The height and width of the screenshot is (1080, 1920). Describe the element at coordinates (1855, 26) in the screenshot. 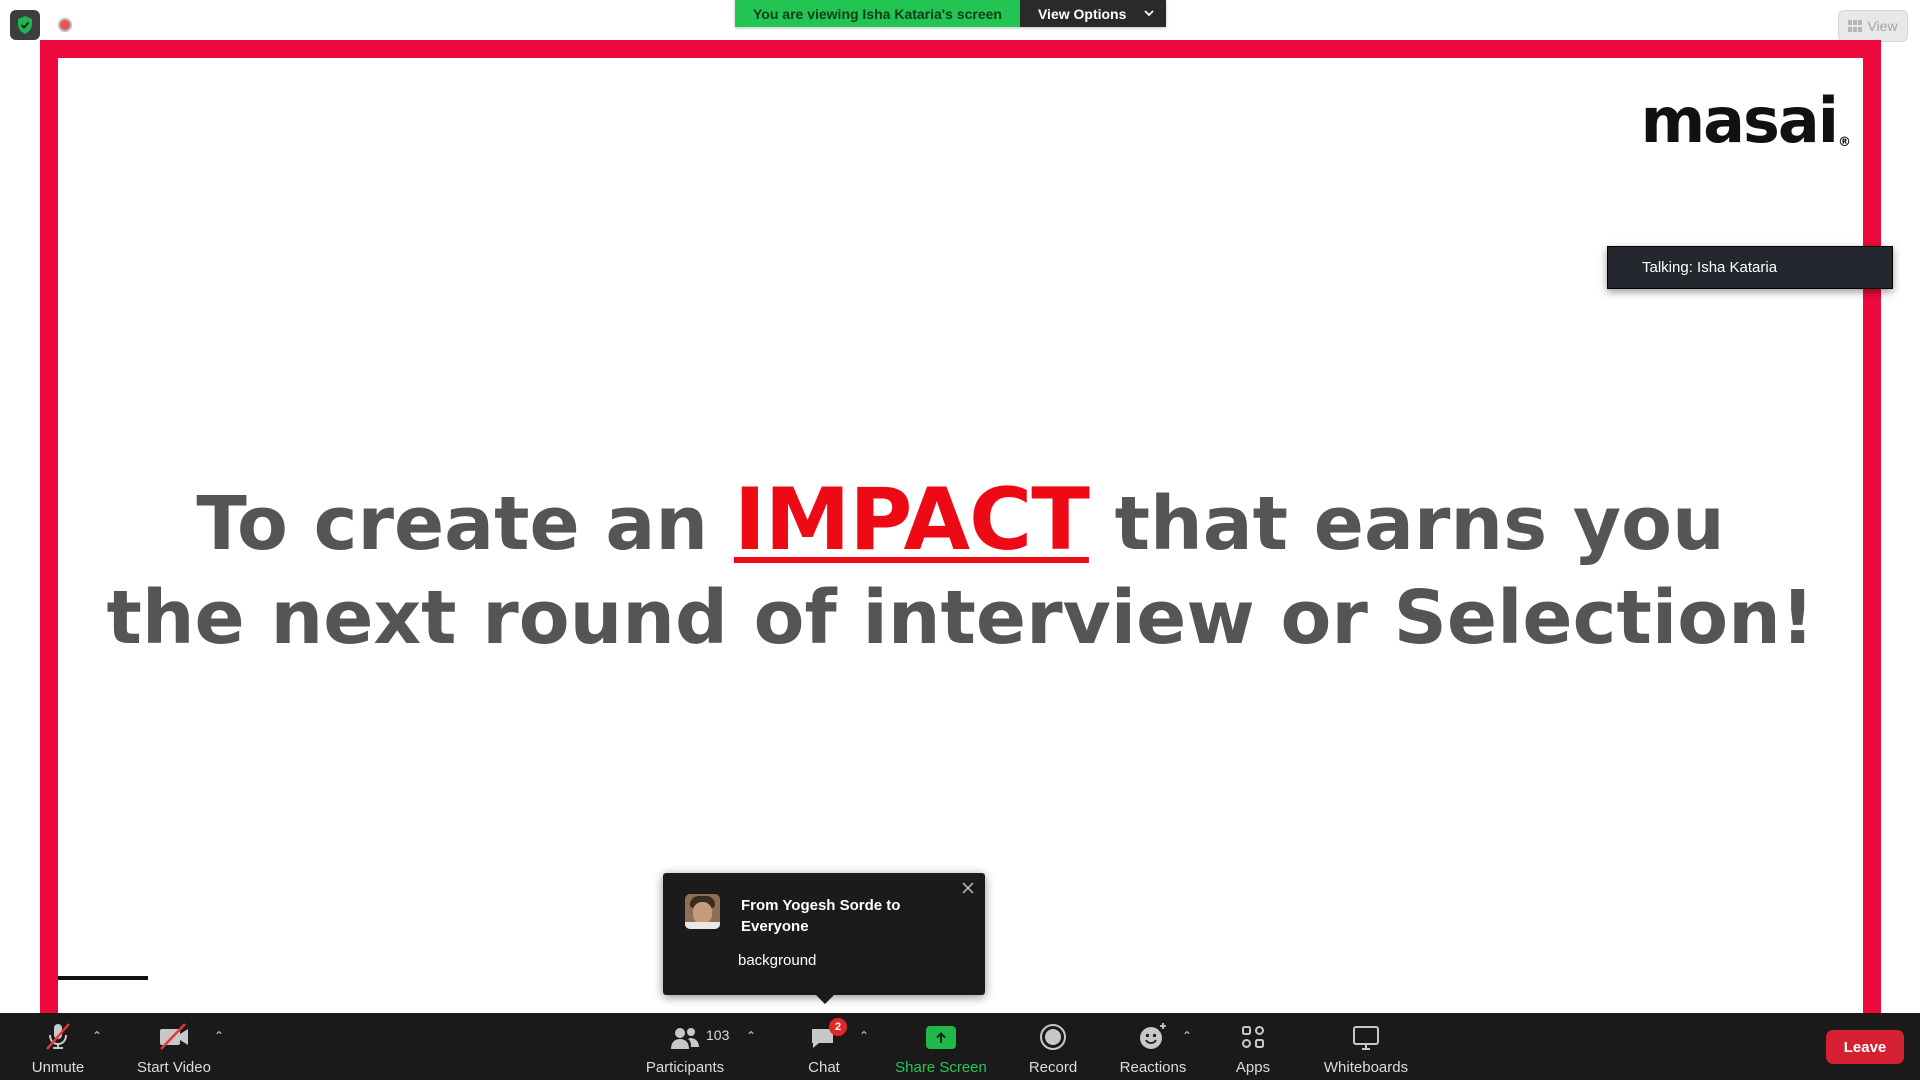

I see `grid-view-icon` at that location.